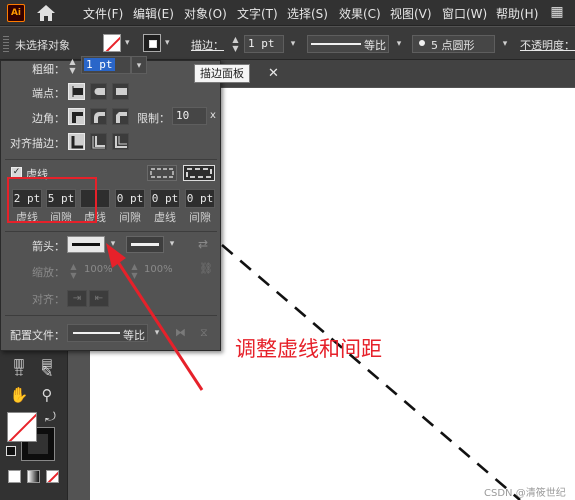 The width and height of the screenshot is (575, 500). I want to click on profile-value: 等比, so click(134, 335).